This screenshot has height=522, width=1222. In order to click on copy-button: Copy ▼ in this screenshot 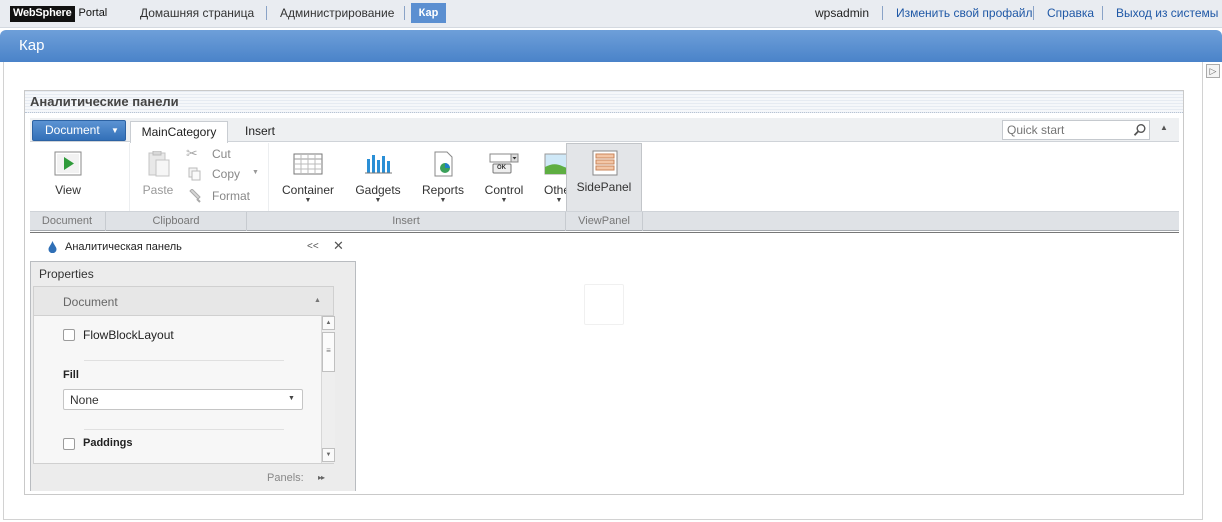, I will do `click(226, 175)`.